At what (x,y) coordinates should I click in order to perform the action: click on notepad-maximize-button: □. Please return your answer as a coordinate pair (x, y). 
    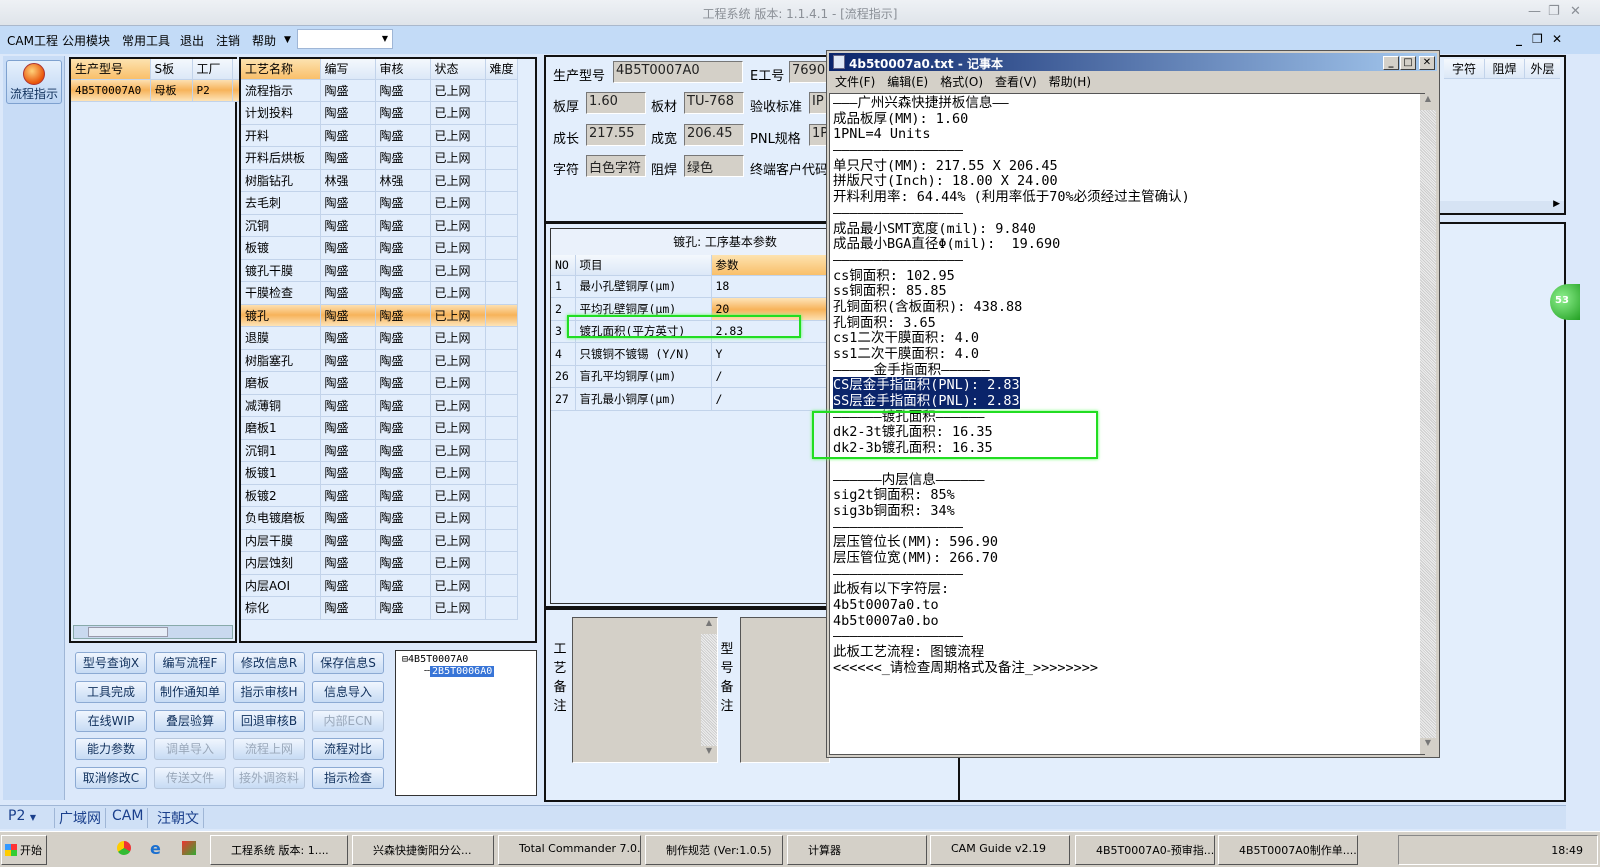
    Looking at the image, I should click on (1408, 63).